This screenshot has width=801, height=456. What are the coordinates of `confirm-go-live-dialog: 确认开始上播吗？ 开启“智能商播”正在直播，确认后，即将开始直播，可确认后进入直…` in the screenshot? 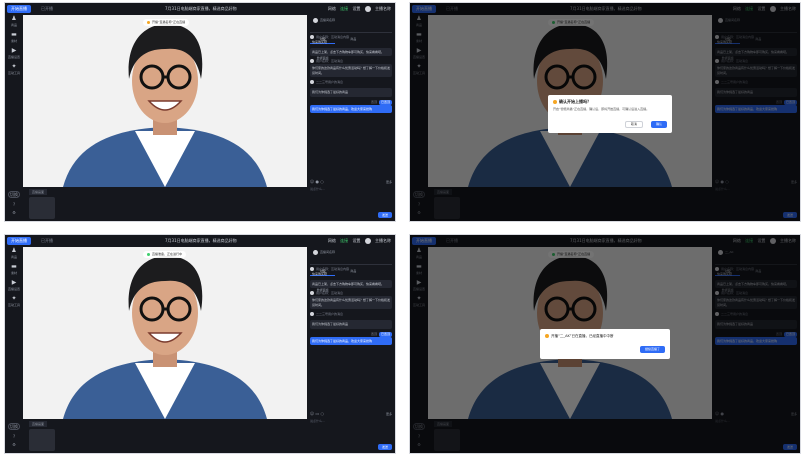 It's located at (610, 114).